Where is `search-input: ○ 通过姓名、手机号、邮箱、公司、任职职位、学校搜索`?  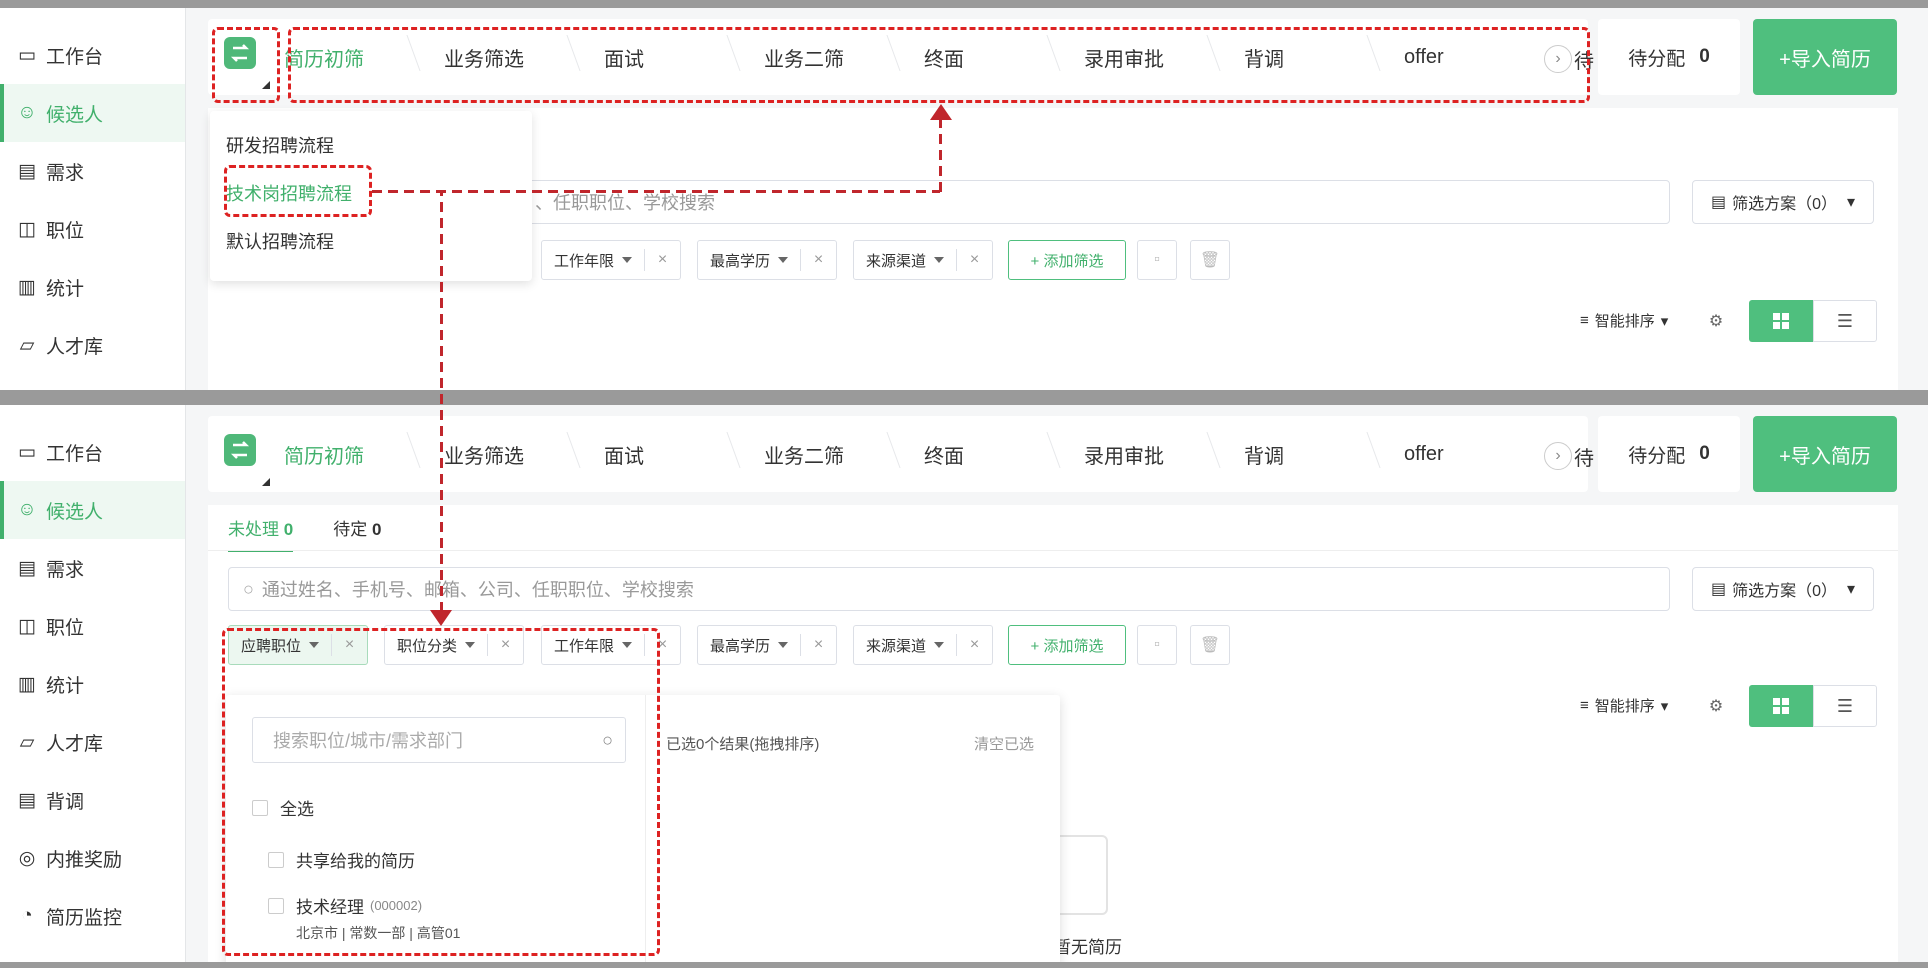 search-input: ○ 通过姓名、手机号、邮箱、公司、任职职位、学校搜索 is located at coordinates (949, 589).